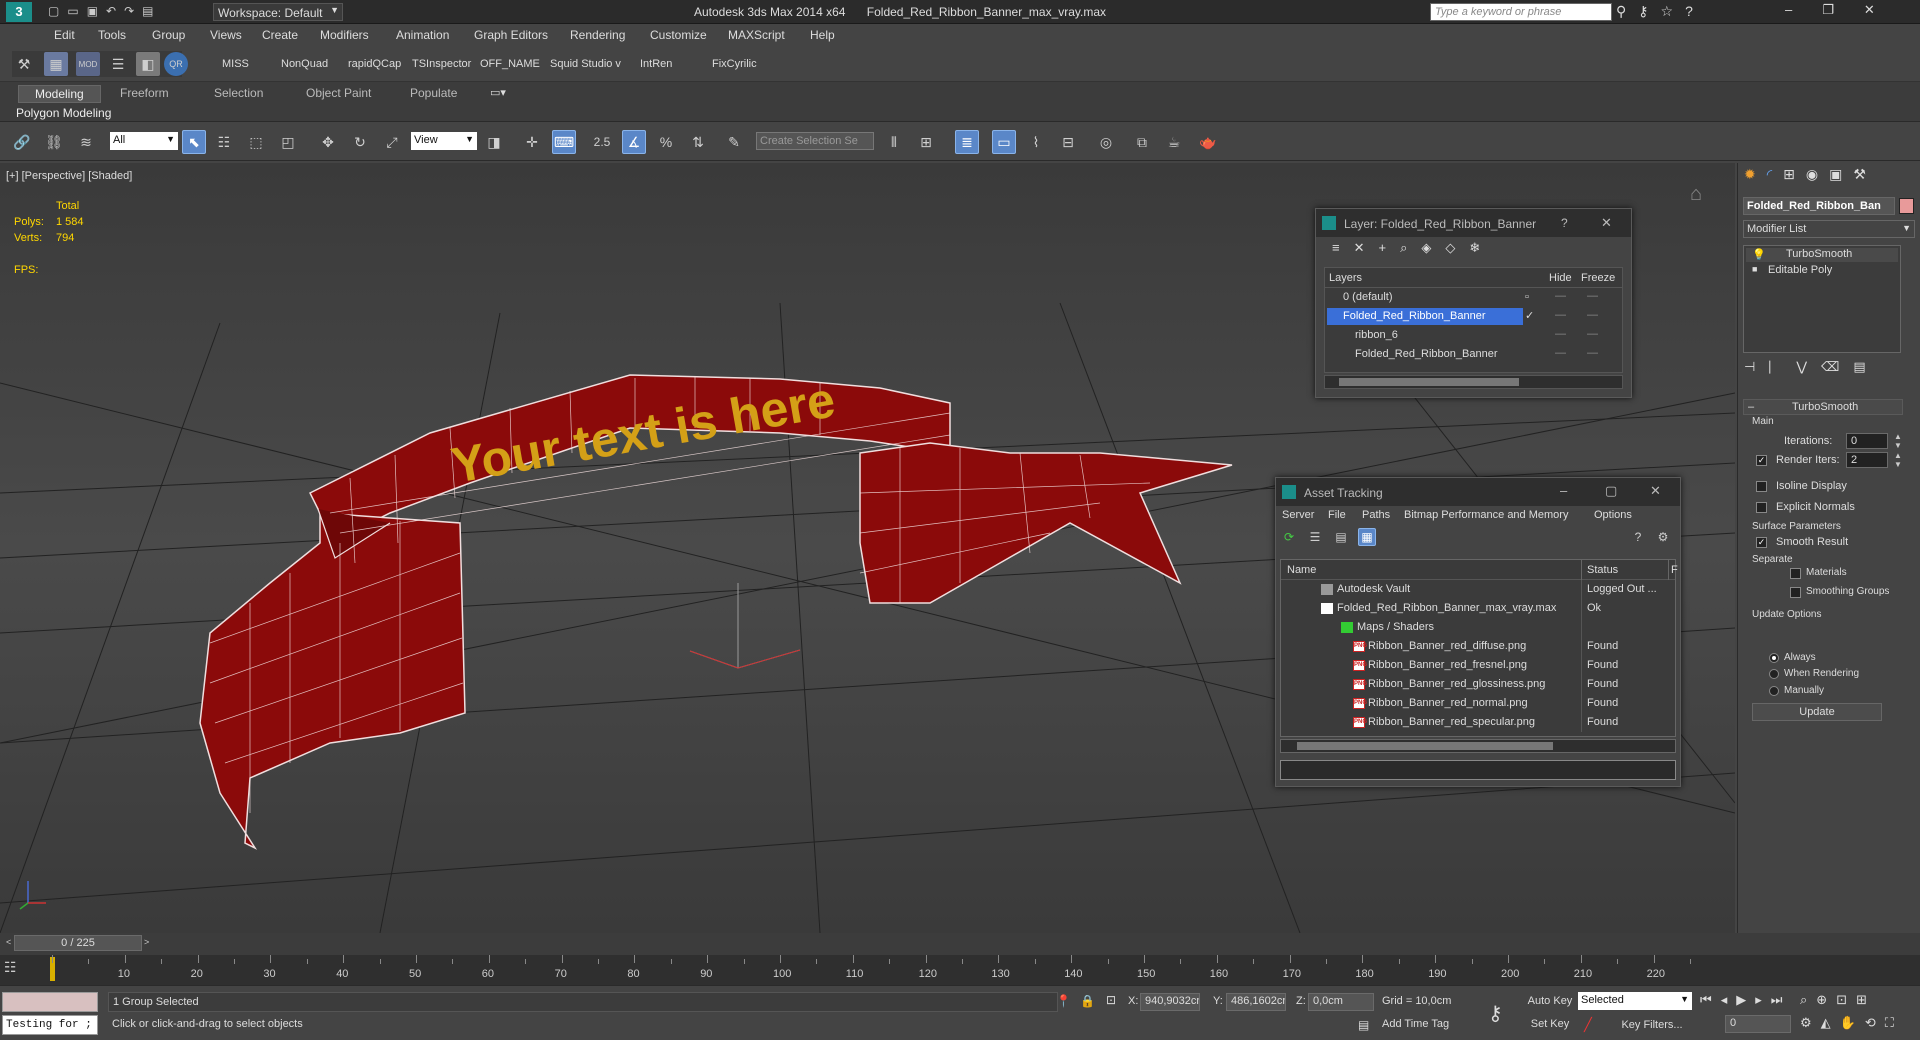 The height and width of the screenshot is (1040, 1920). I want to click on asset-menu-bitmap-performance-and-memory: Bitmap Performance and Memory, so click(1486, 515).